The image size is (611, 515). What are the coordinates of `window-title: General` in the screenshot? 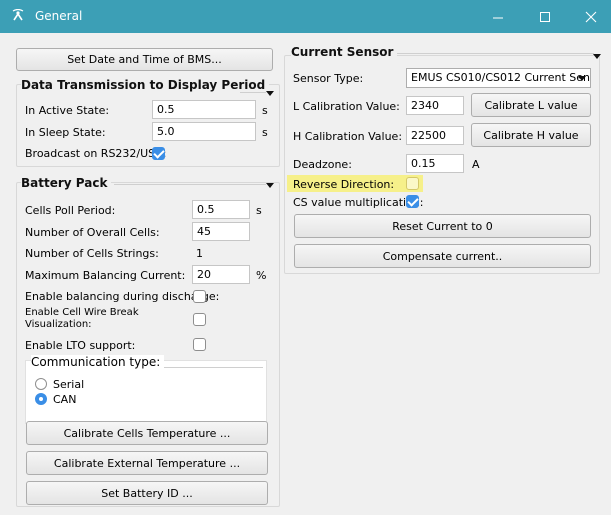 It's located at (59, 16).